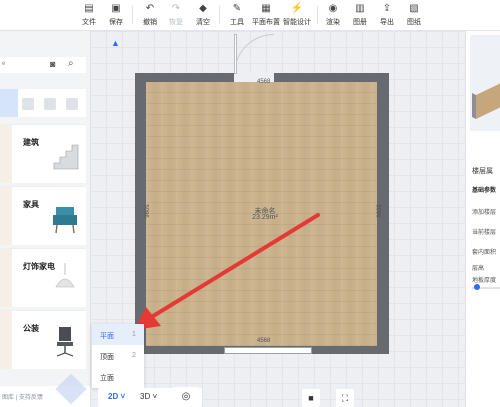  I want to click on office-chair-icon, so click(65, 342).